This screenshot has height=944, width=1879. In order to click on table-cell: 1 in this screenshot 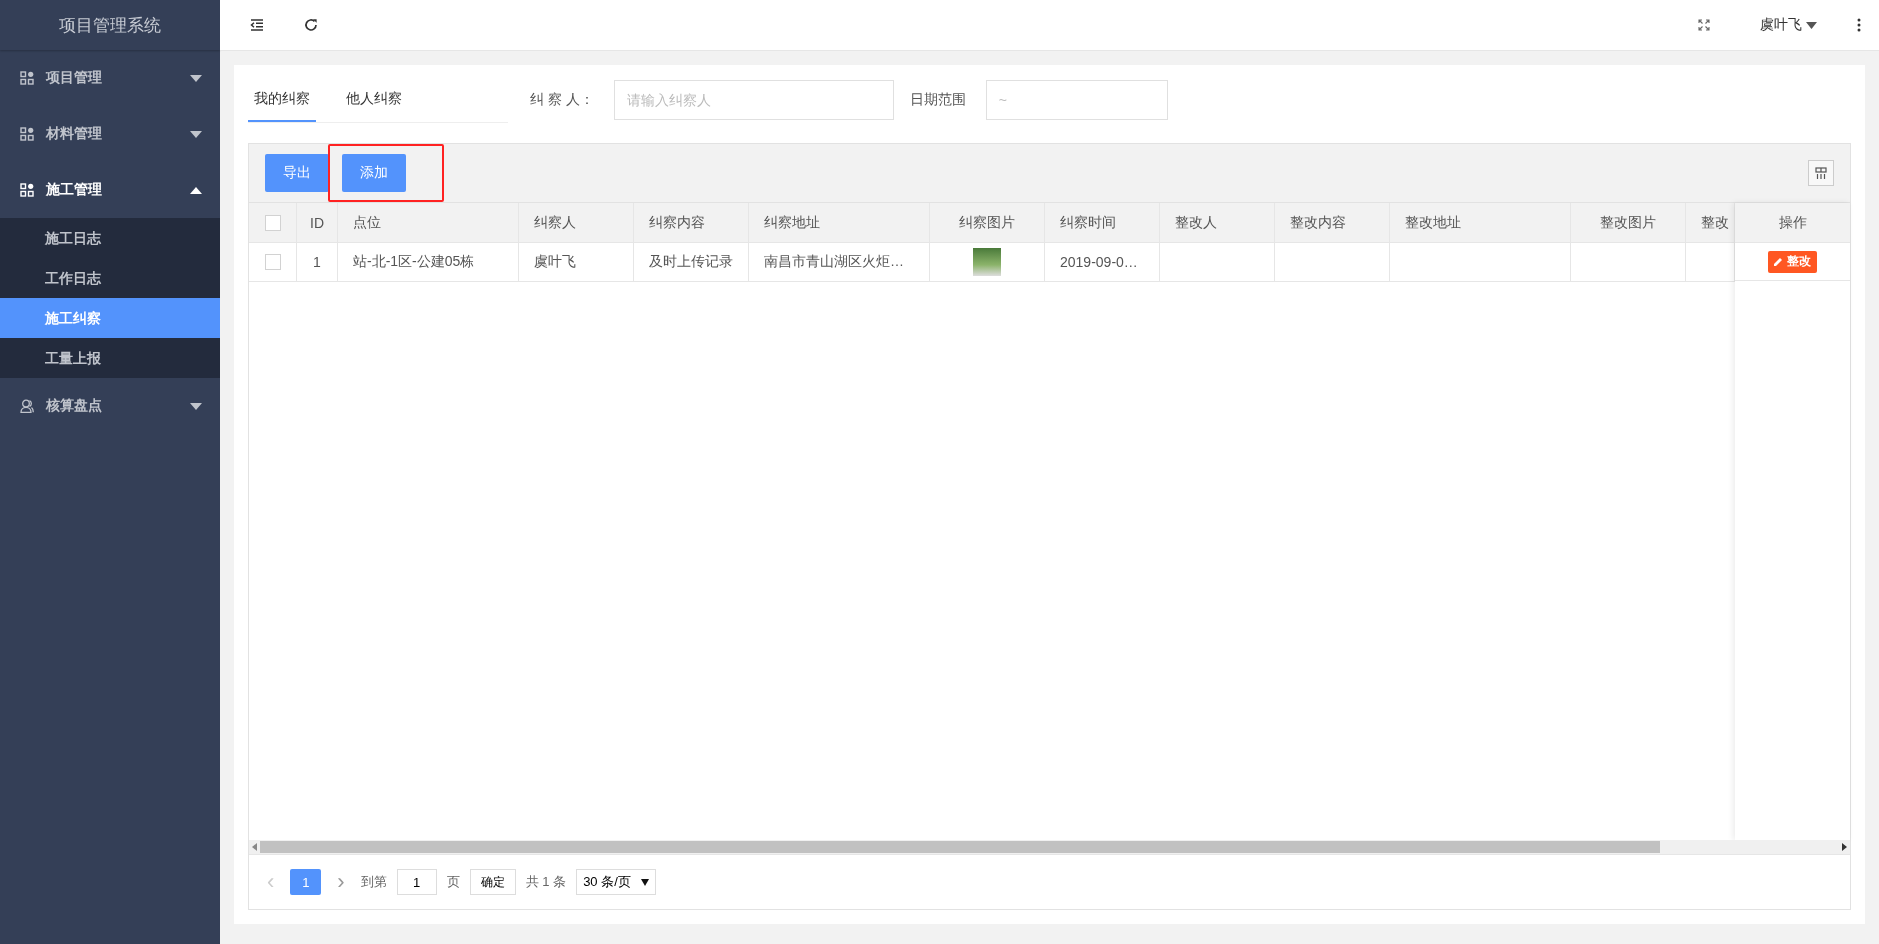, I will do `click(317, 262)`.